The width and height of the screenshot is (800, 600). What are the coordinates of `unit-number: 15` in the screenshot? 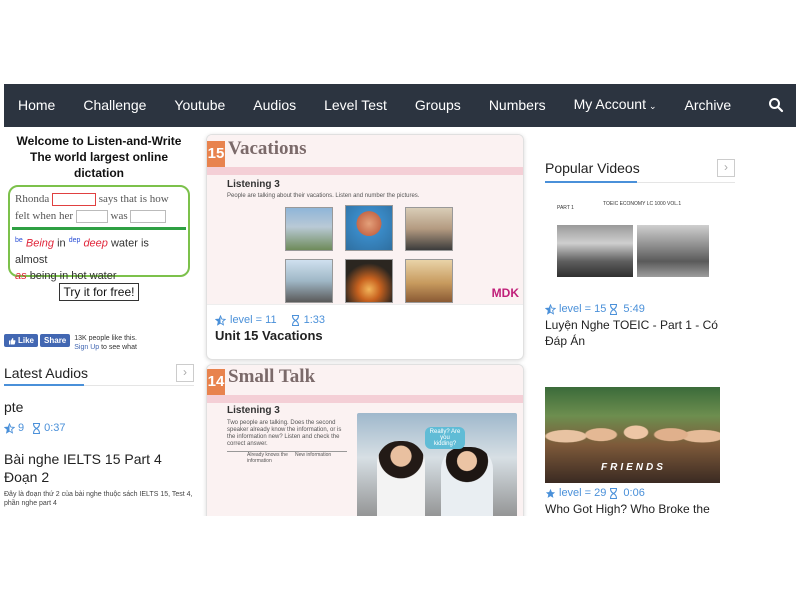 It's located at (216, 154).